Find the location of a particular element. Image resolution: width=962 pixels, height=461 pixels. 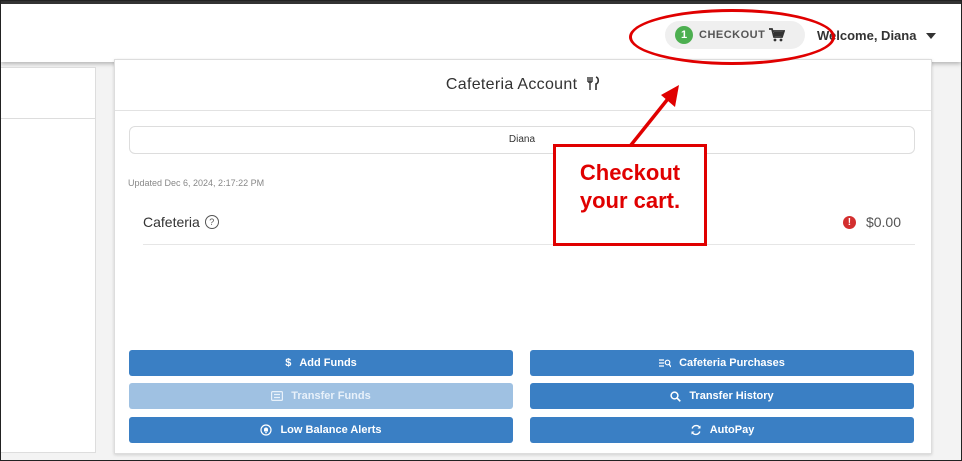

search-icon is located at coordinates (676, 396).